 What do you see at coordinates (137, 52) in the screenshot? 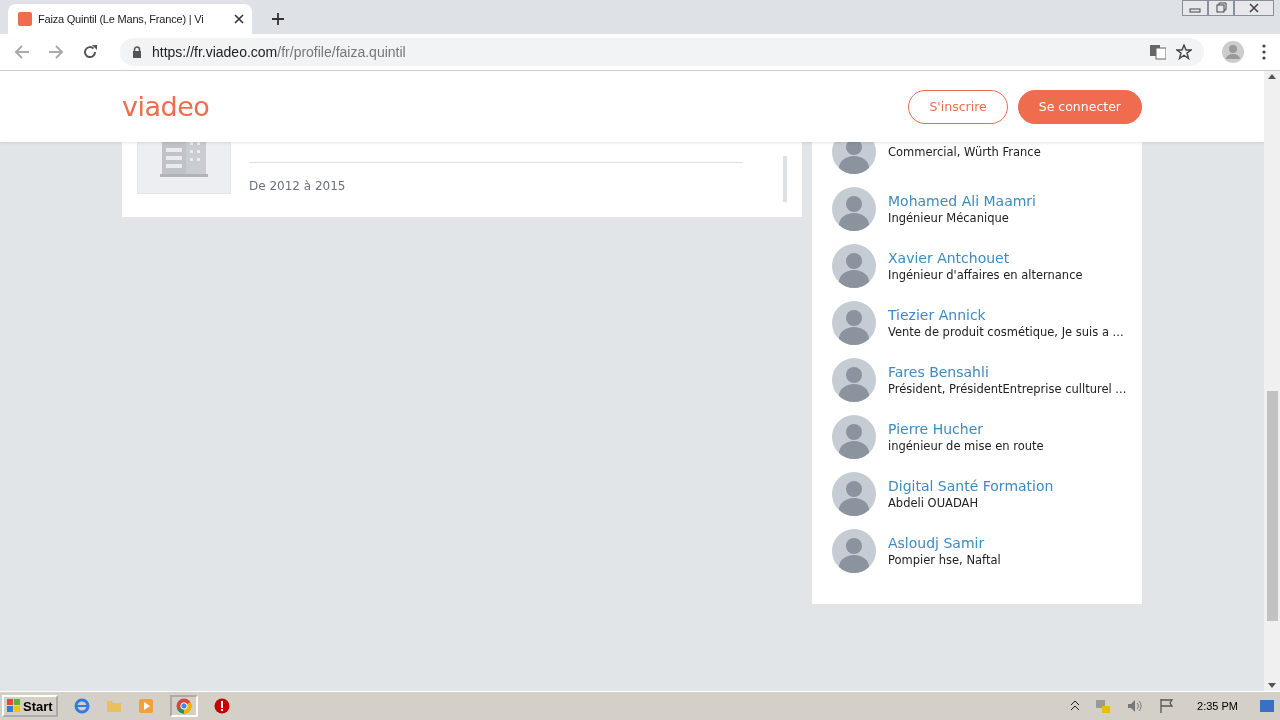
I see `lock-icon` at bounding box center [137, 52].